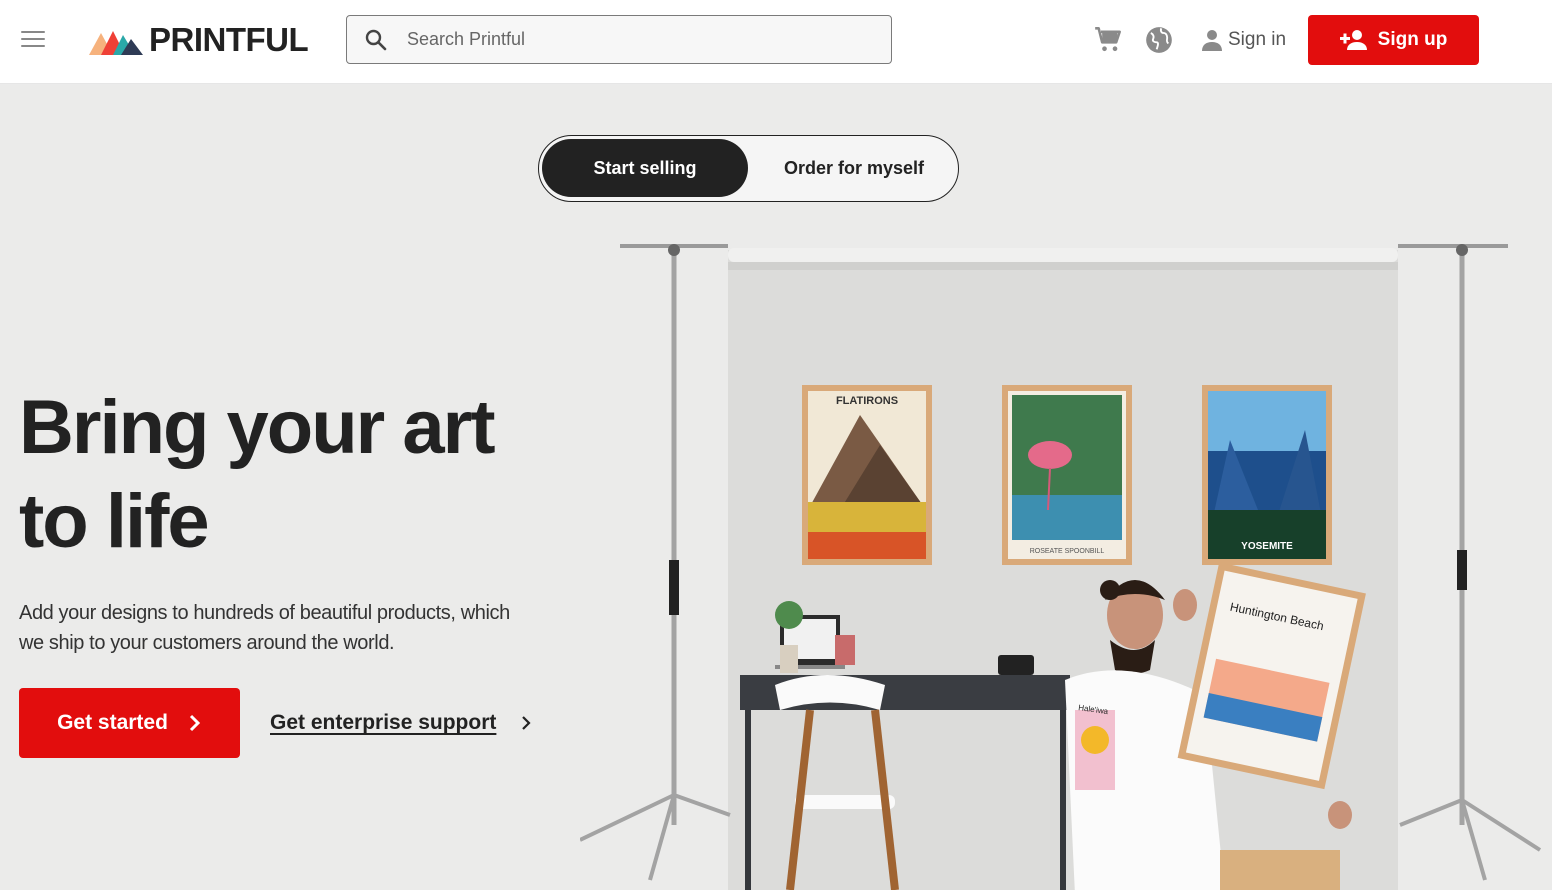 The height and width of the screenshot is (890, 1552). What do you see at coordinates (229, 39) in the screenshot?
I see `logo-wordmark: PRINTFUL` at bounding box center [229, 39].